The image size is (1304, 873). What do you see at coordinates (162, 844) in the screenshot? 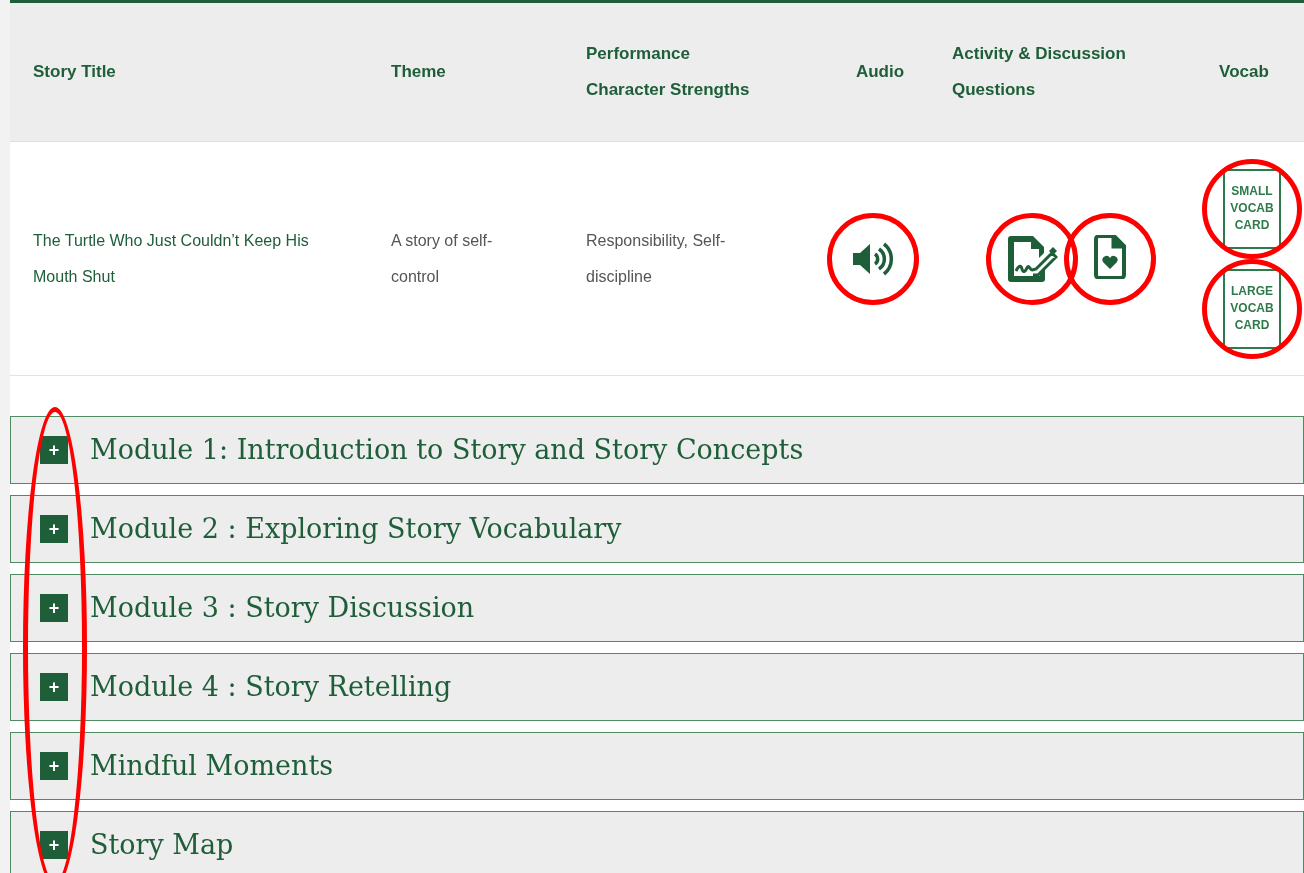
I see `module-title: Story Map` at bounding box center [162, 844].